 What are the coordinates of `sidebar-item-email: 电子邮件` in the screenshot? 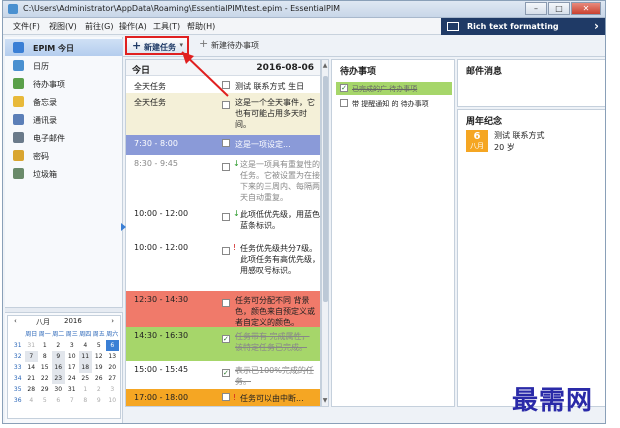 It's located at (64, 137).